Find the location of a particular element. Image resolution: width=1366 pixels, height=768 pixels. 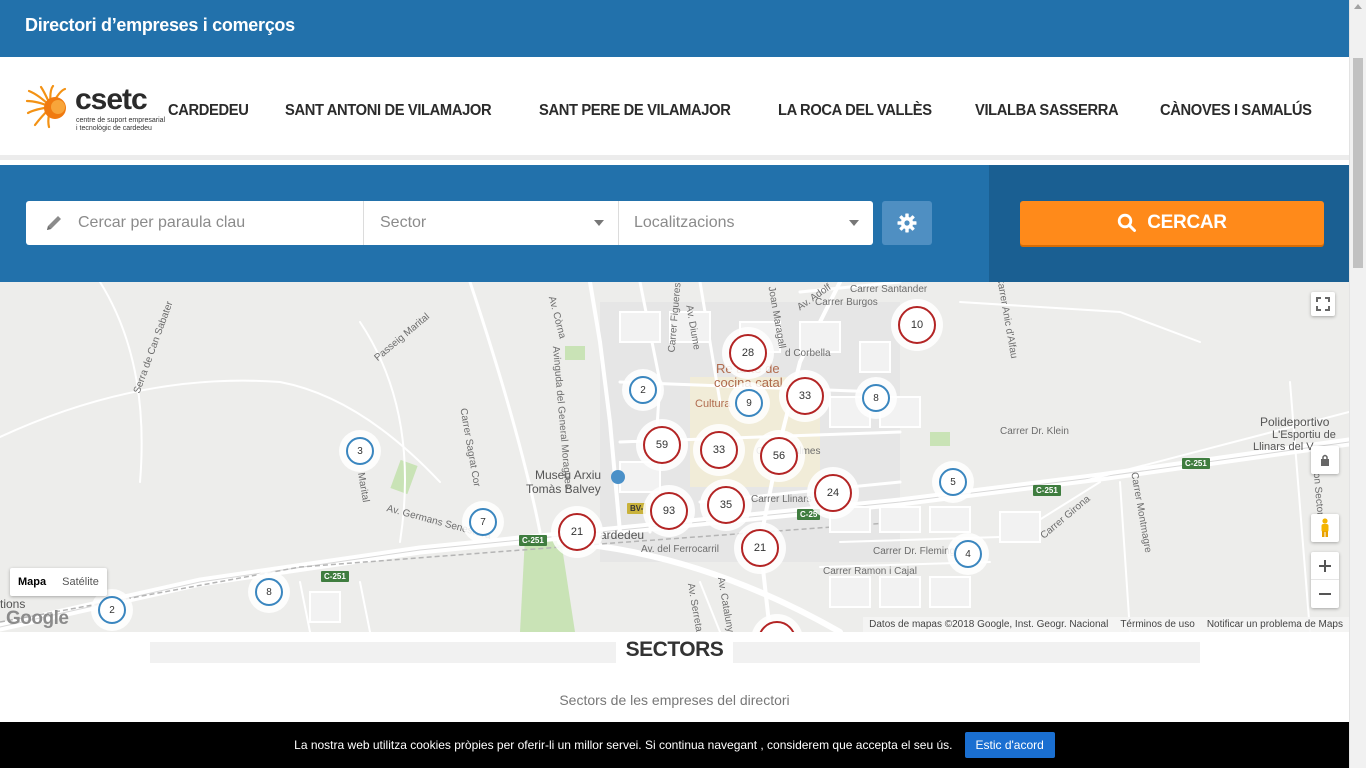

cluster-count: 28 is located at coordinates (748, 353).